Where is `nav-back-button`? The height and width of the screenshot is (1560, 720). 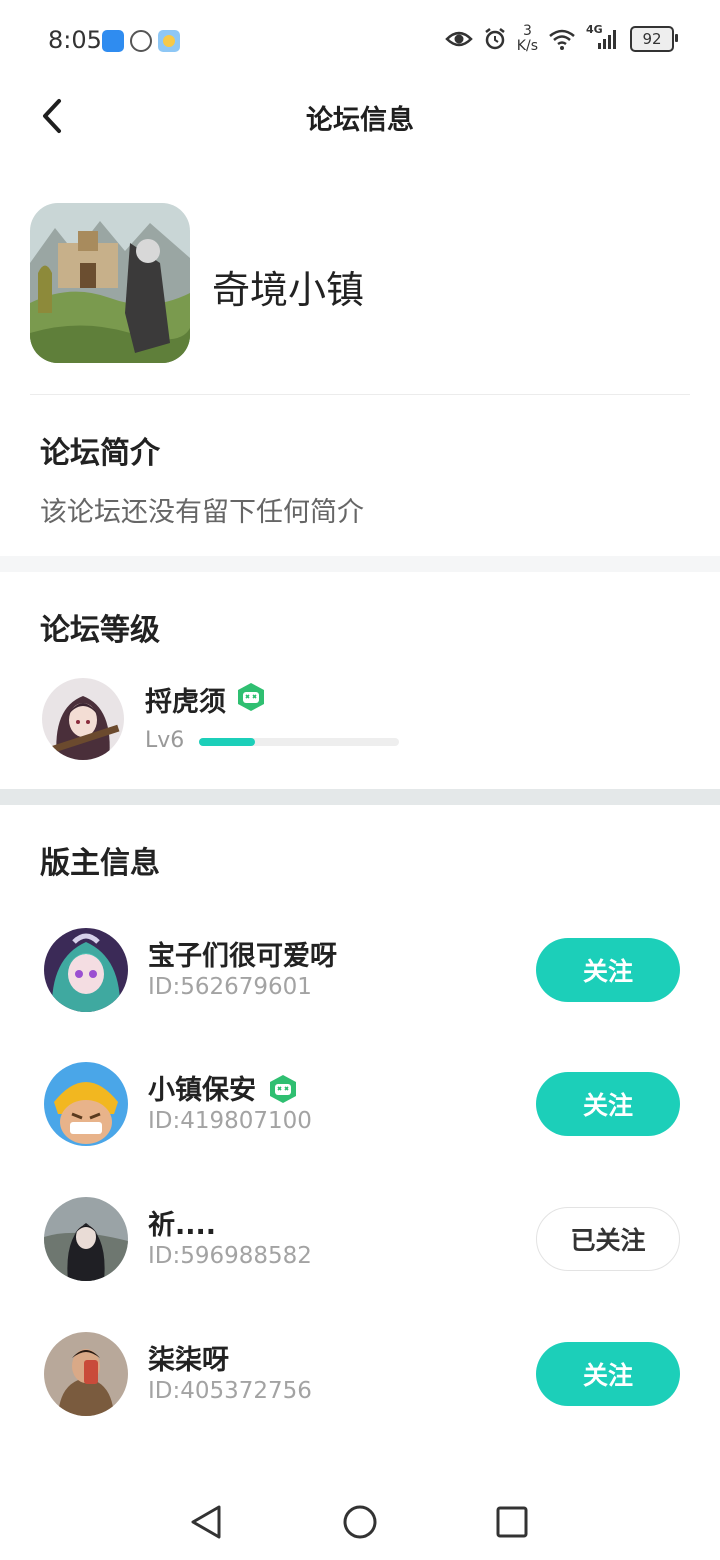
nav-back-button is located at coordinates (206, 1522).